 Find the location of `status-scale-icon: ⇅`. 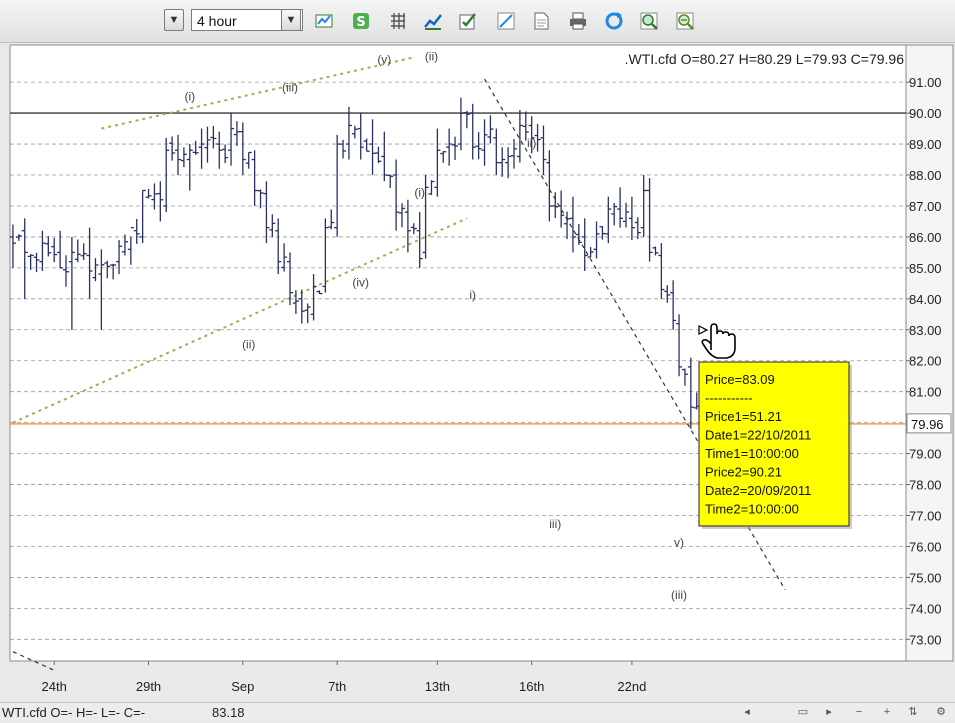

status-scale-icon: ⇅ is located at coordinates (913, 712).